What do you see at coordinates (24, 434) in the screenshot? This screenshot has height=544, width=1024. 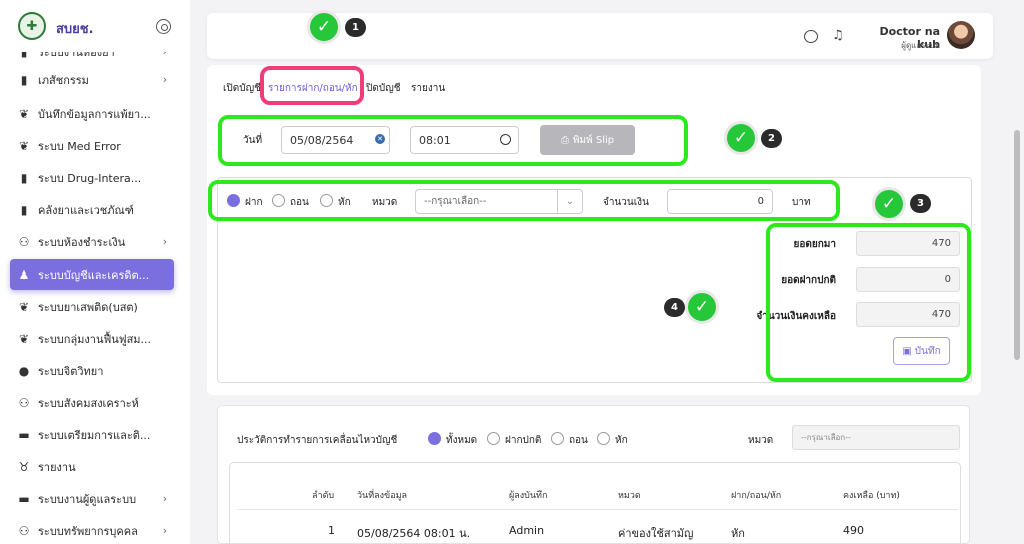 I see `preparation-icon: ▬` at bounding box center [24, 434].